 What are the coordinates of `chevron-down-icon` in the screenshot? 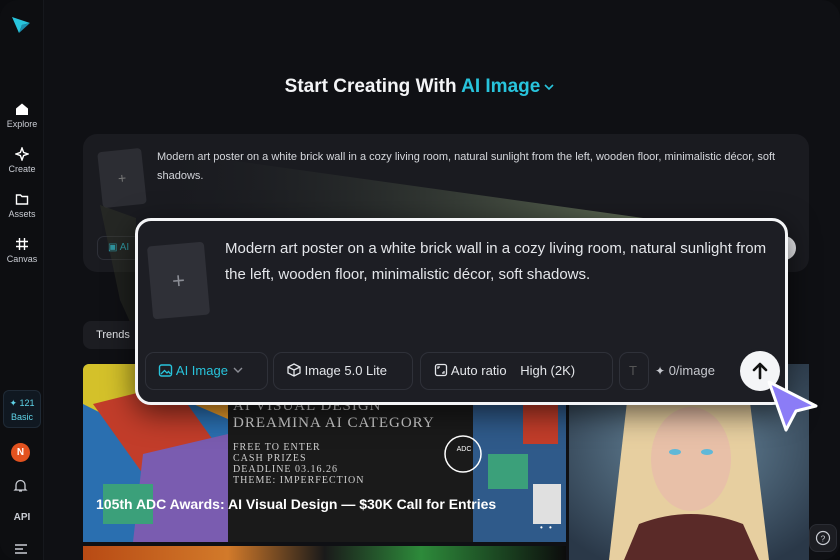 It's located at (238, 370).